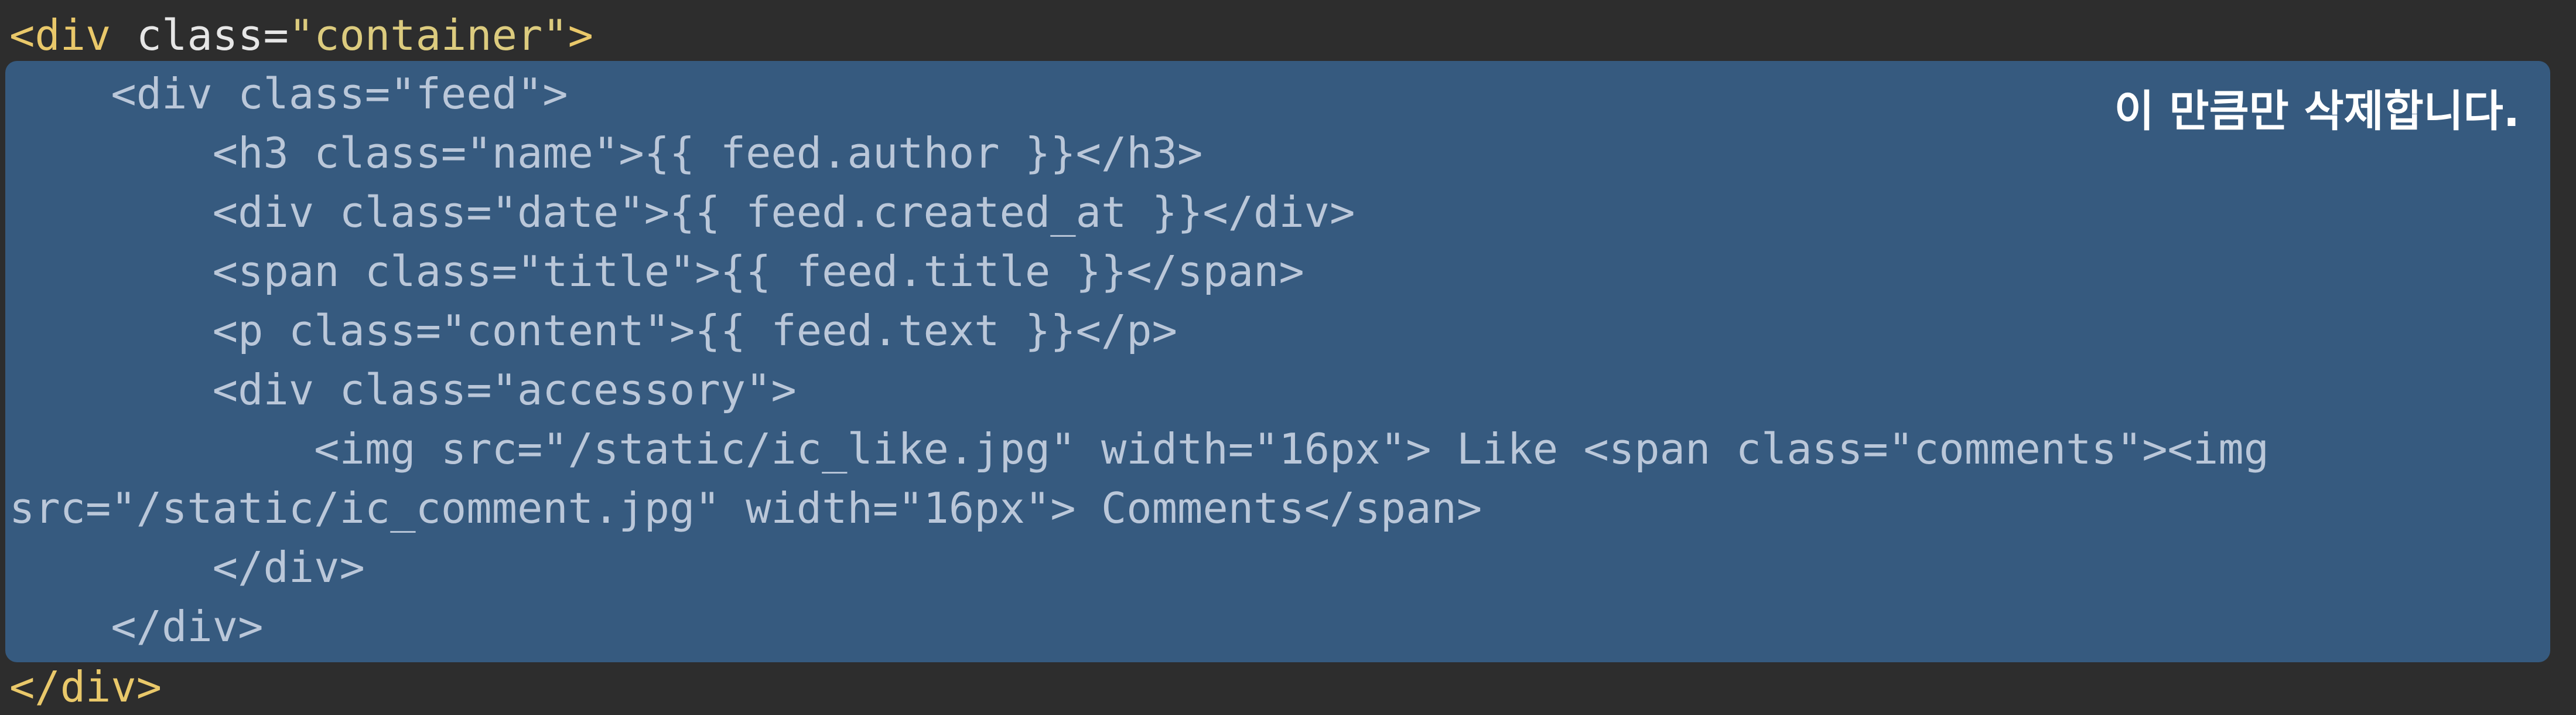  I want to click on attr-token: class=, so click(212, 35).